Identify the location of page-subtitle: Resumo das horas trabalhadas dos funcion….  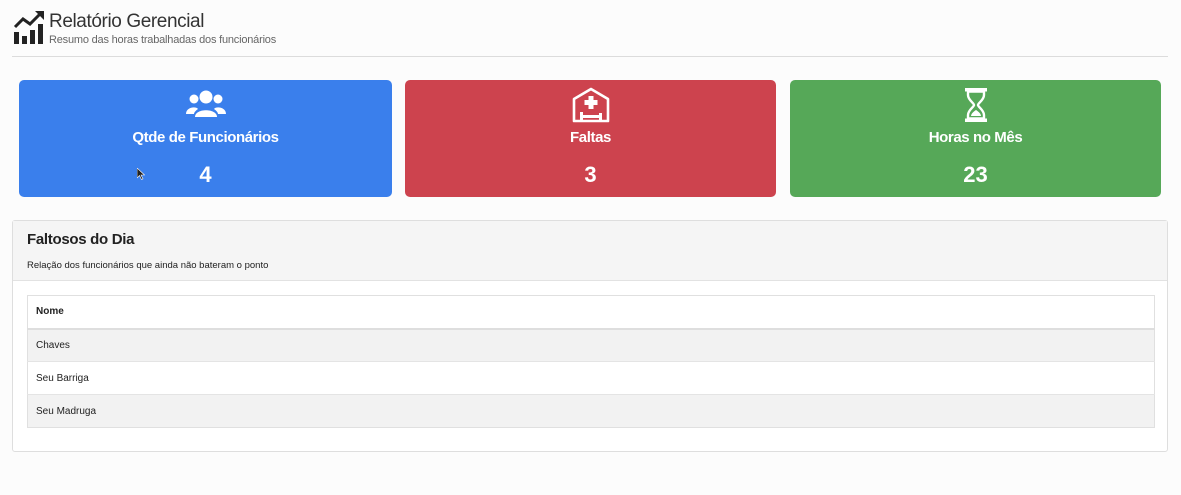
(163, 40).